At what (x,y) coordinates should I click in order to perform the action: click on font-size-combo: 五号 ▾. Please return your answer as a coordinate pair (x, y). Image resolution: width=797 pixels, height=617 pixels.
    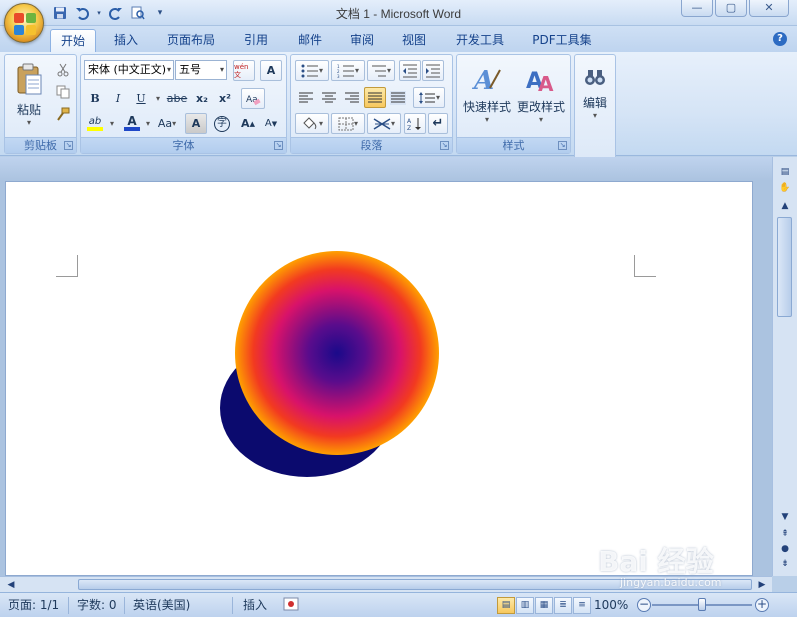
    Looking at the image, I should click on (201, 70).